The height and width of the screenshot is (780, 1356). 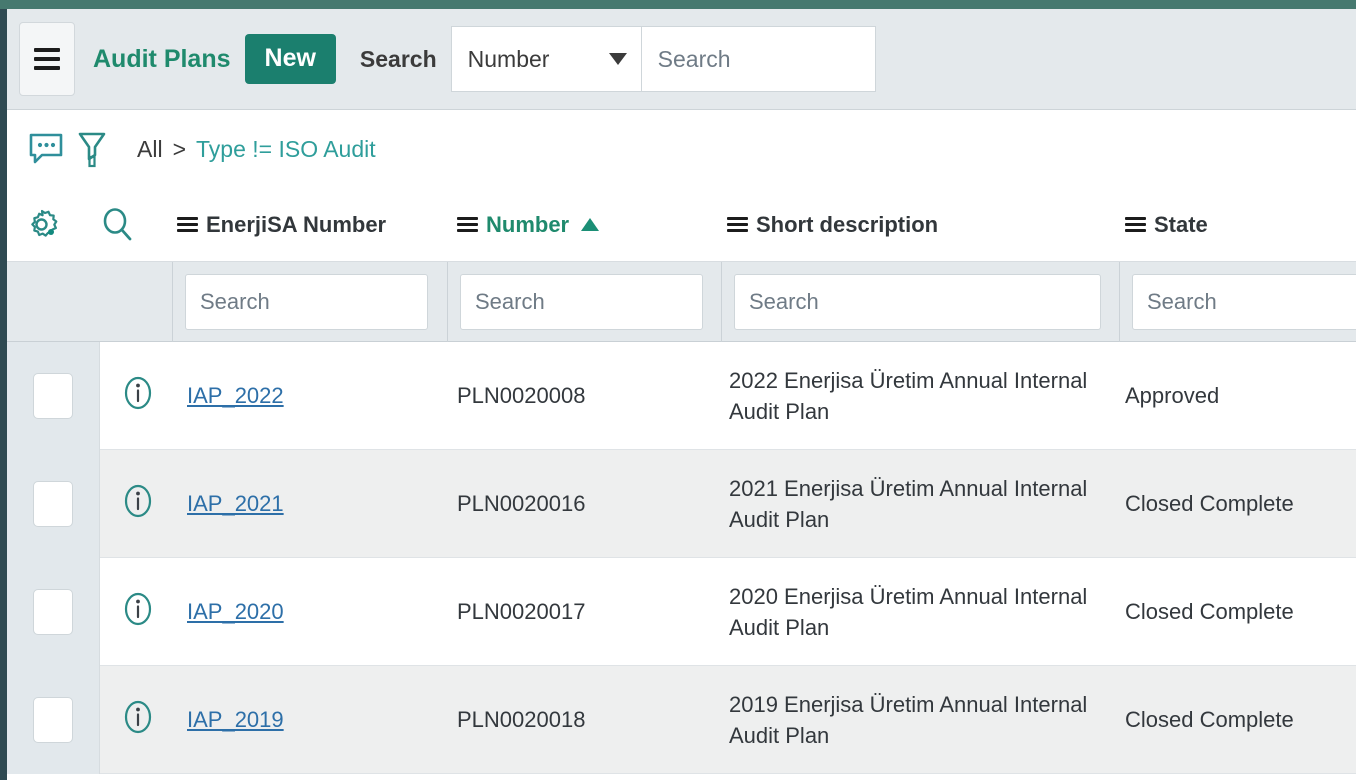 What do you see at coordinates (92, 149) in the screenshot?
I see `funnel-icon` at bounding box center [92, 149].